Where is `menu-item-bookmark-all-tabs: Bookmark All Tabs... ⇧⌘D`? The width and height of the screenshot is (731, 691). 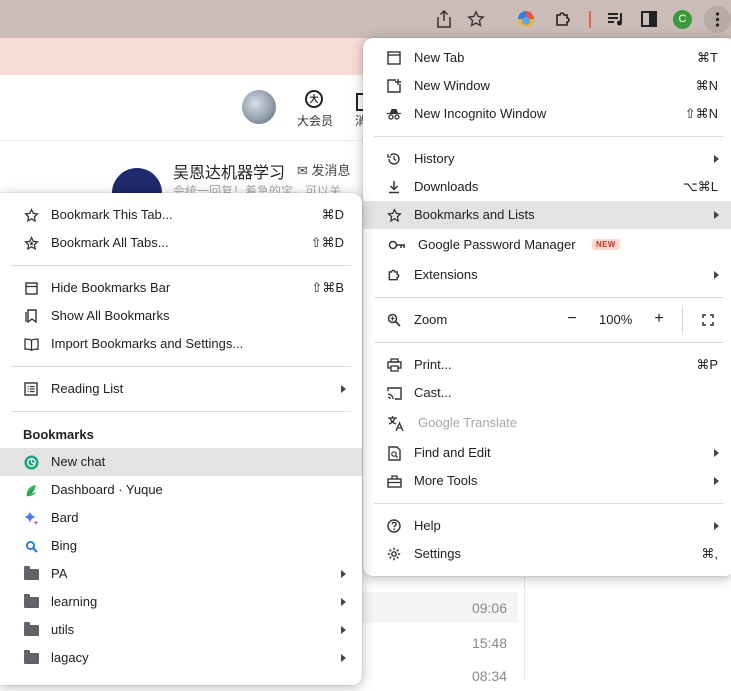 menu-item-bookmark-all-tabs: Bookmark All Tabs... ⇧⌘D is located at coordinates (181, 243).